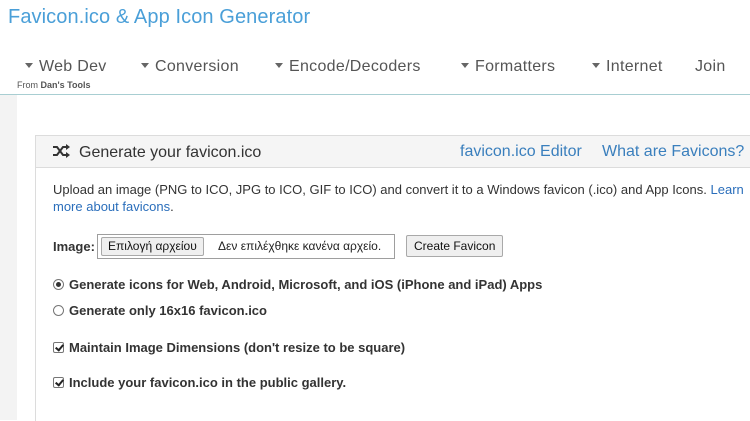 The image size is (750, 421). I want to click on from-dans-tools: From Dan's Tools, so click(53, 85).